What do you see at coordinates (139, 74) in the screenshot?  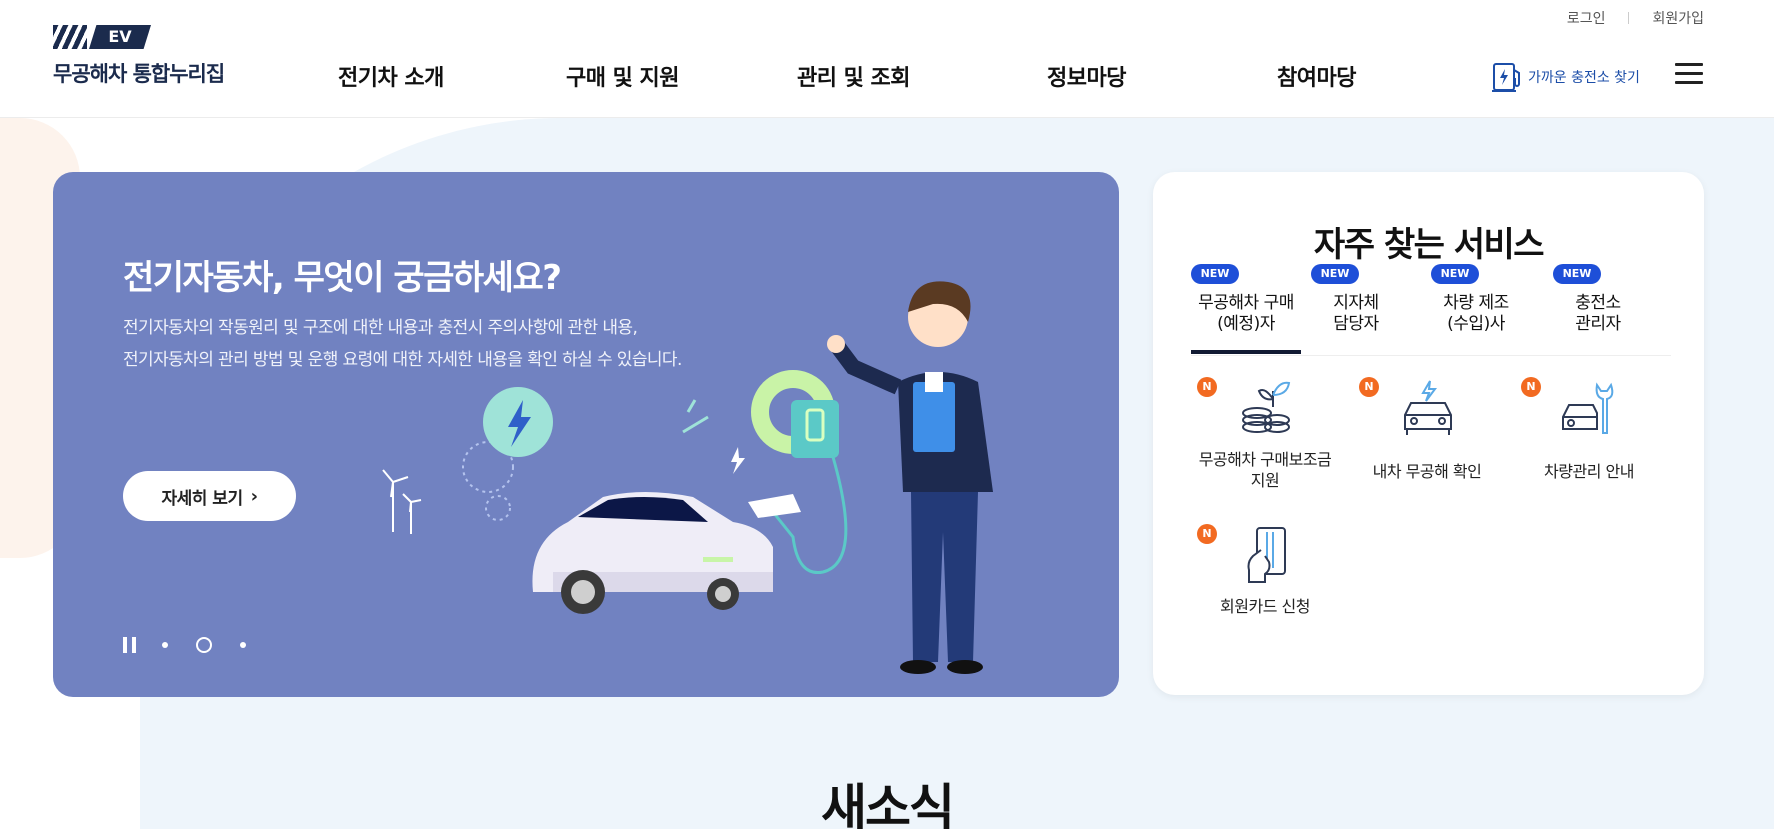 I see `logo-text: 무공해차 통합누리집` at bounding box center [139, 74].